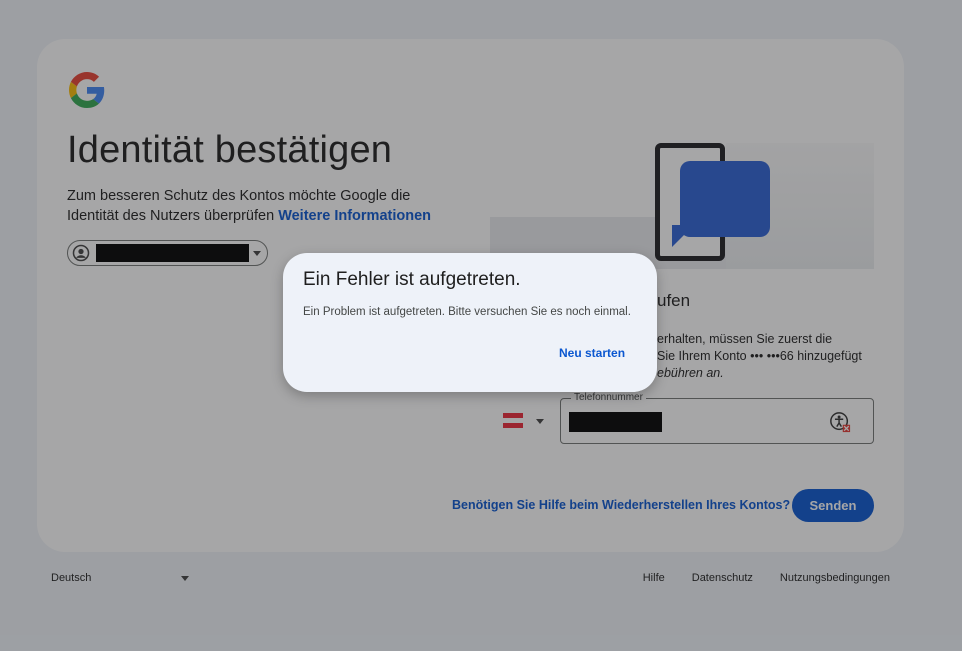 This screenshot has width=962, height=651. What do you see at coordinates (592, 353) in the screenshot?
I see `restart-button: Neu starten` at bounding box center [592, 353].